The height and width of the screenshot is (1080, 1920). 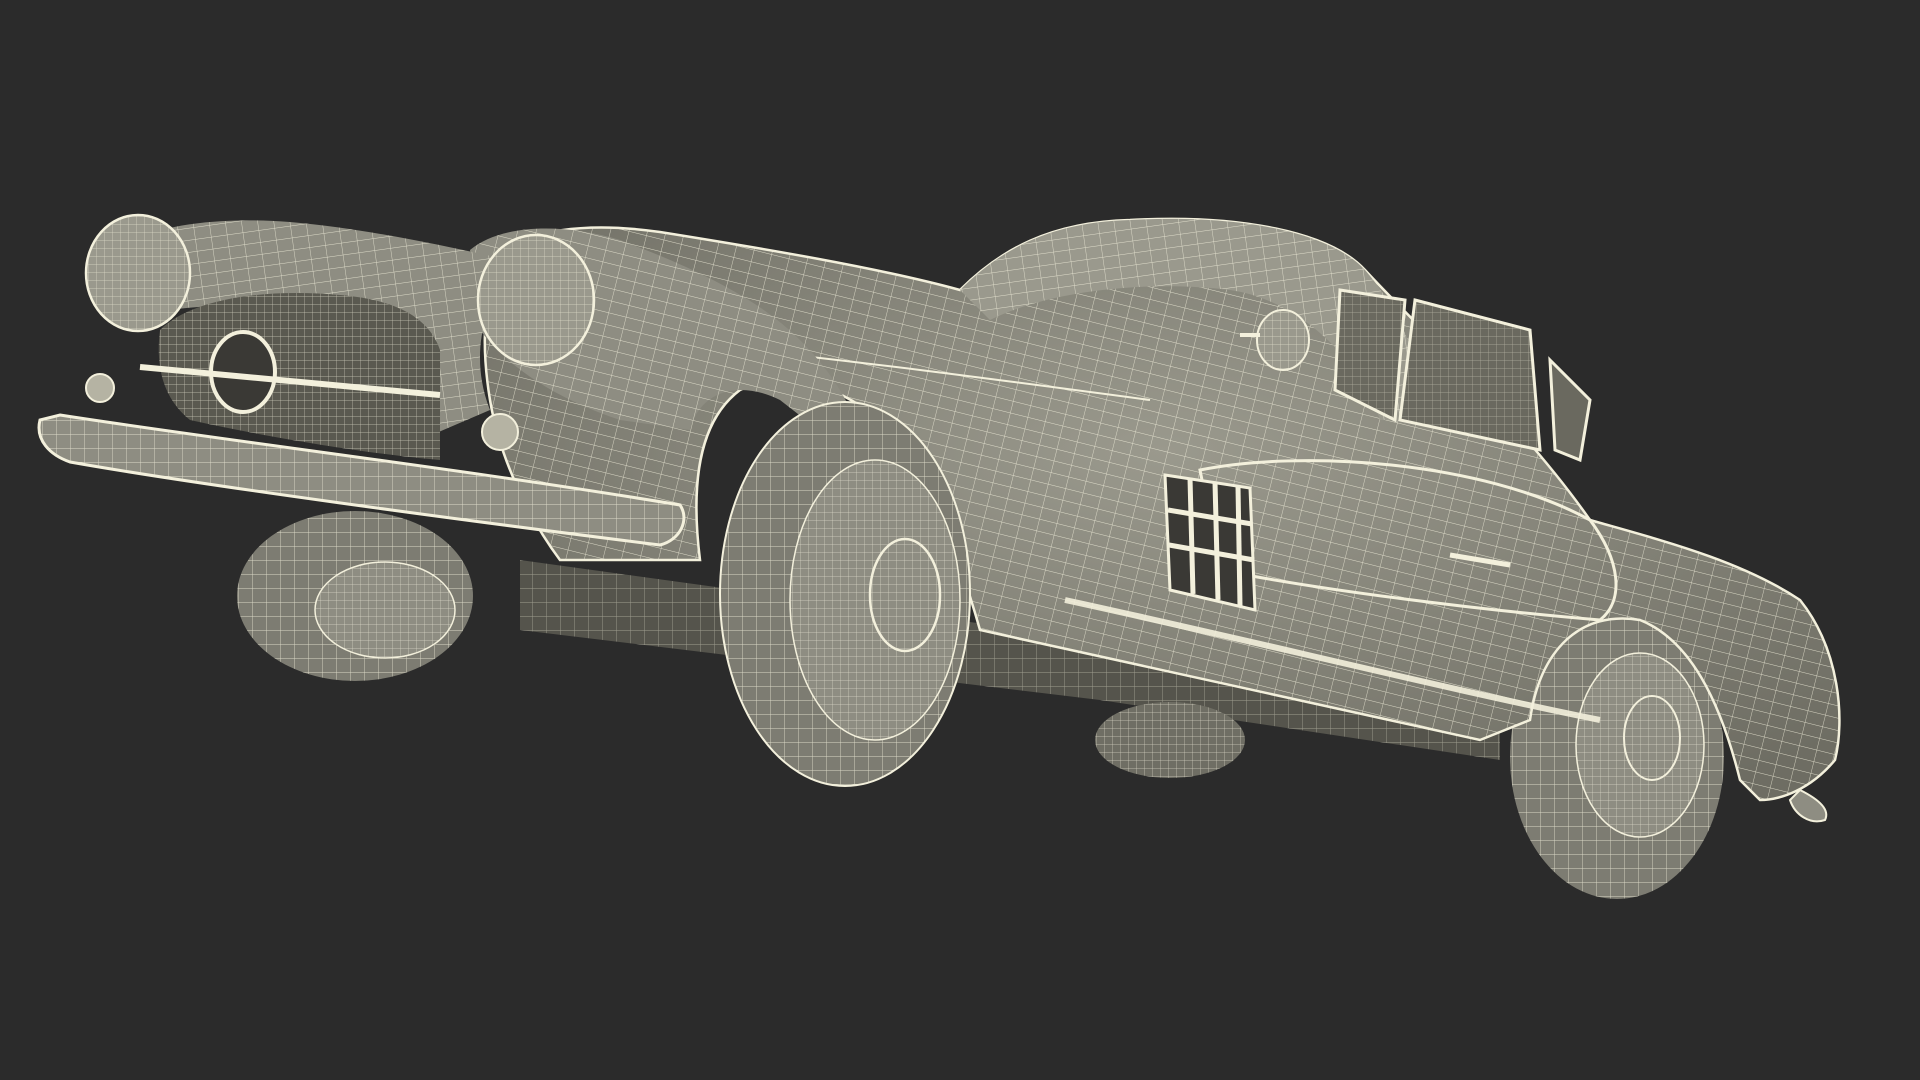 What do you see at coordinates (355, 596) in the screenshot?
I see `front-right-wheel` at bounding box center [355, 596].